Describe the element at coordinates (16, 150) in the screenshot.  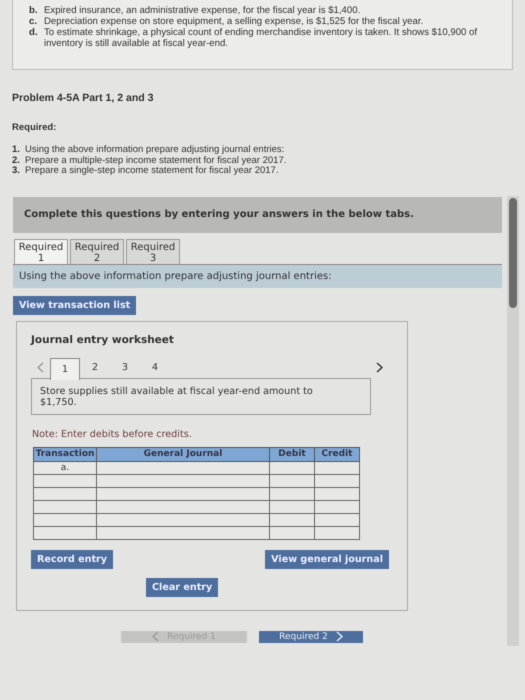
I see `list-marker: 1.` at that location.